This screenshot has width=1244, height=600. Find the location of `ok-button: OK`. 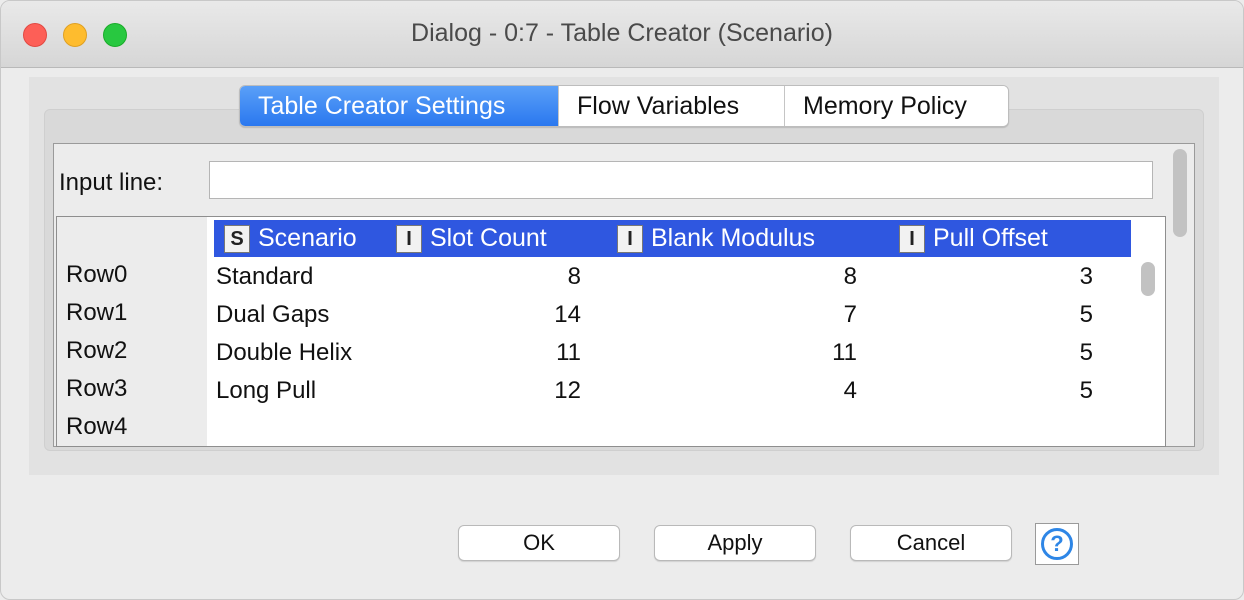

ok-button: OK is located at coordinates (539, 543).